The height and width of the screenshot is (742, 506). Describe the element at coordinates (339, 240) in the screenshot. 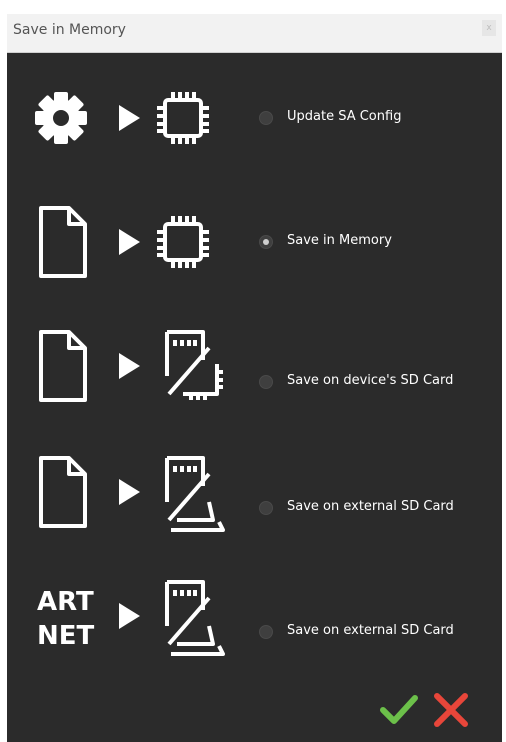

I see `option-label-save-in-memory: Save in Memory` at that location.